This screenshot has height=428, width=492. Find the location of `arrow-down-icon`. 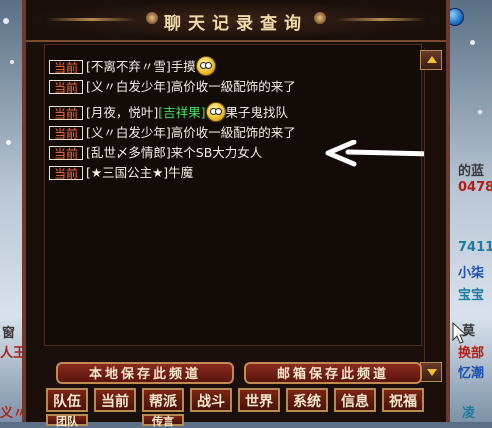

arrow-down-icon is located at coordinates (432, 372).